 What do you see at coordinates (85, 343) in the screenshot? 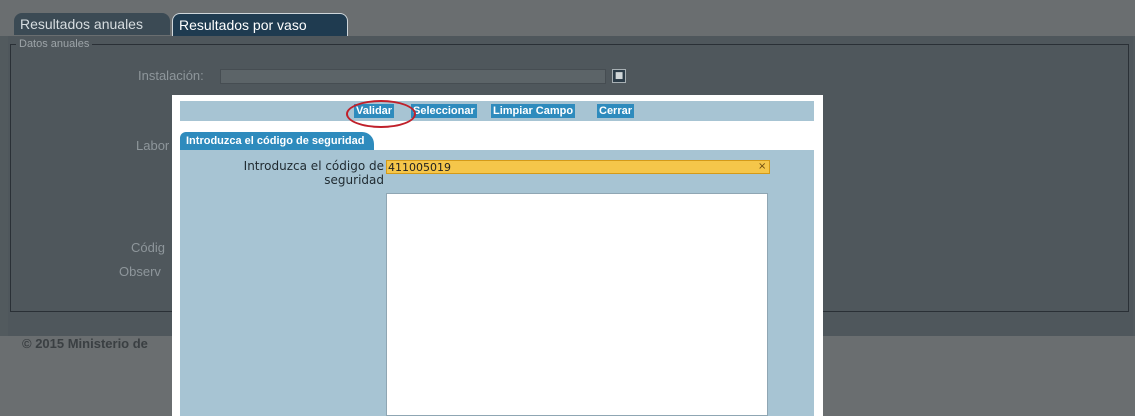
I see `footer-copyright: © 2015 Ministerio de` at bounding box center [85, 343].